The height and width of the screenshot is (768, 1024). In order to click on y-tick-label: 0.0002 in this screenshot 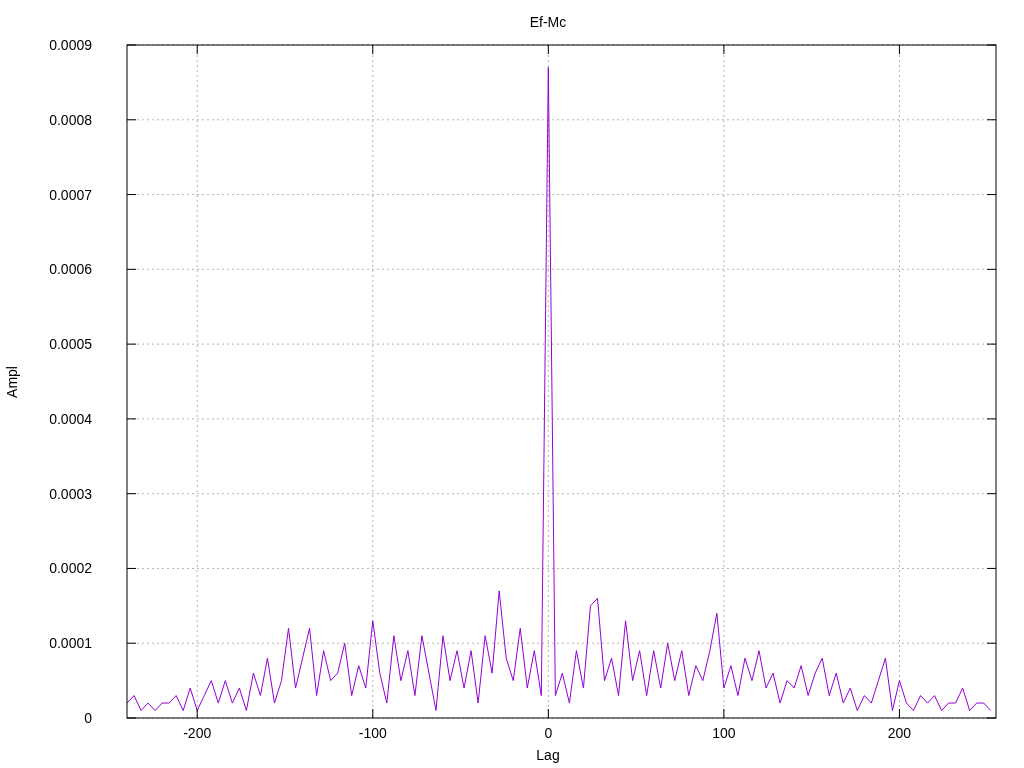, I will do `click(70, 568)`.